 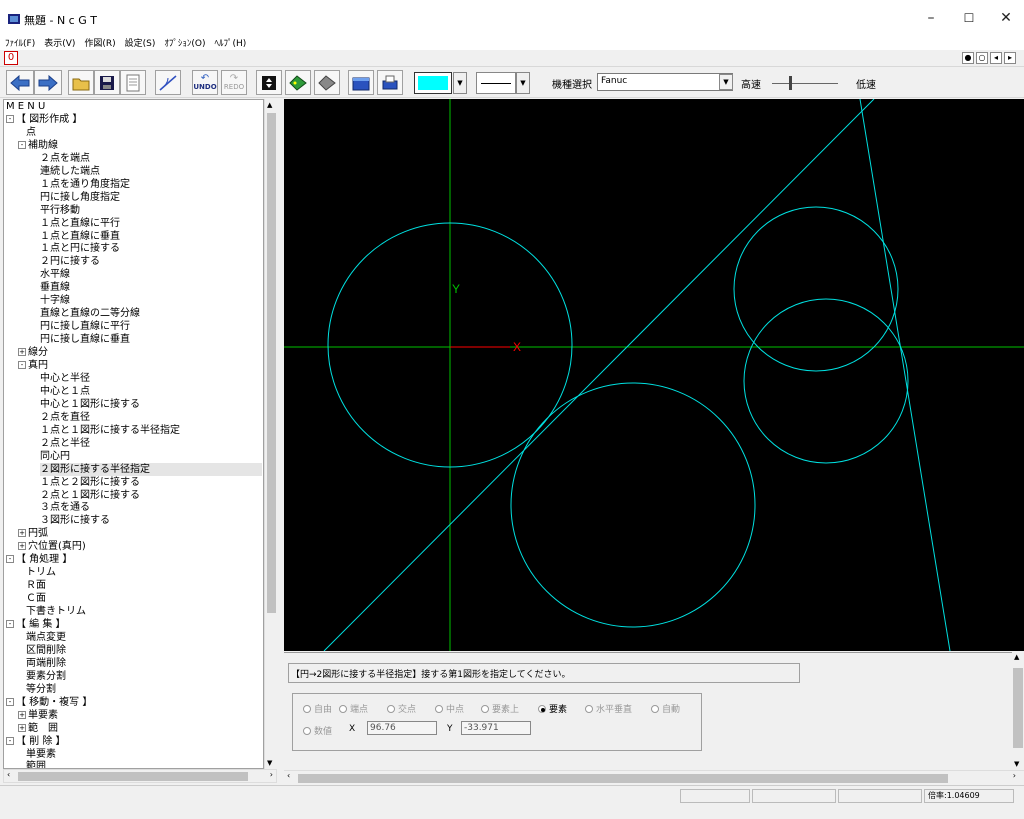 I want to click on tree-item: 垂直線, so click(x=55, y=287).